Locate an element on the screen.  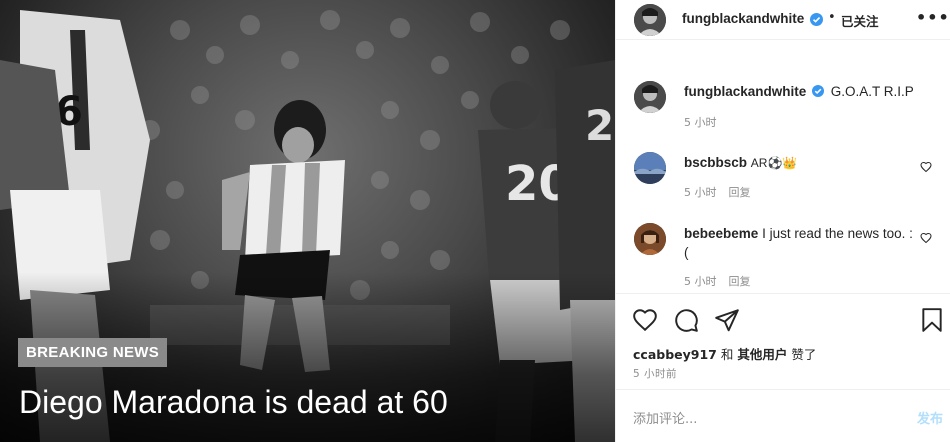
comment-username: bscbbscb is located at coordinates (715, 162).